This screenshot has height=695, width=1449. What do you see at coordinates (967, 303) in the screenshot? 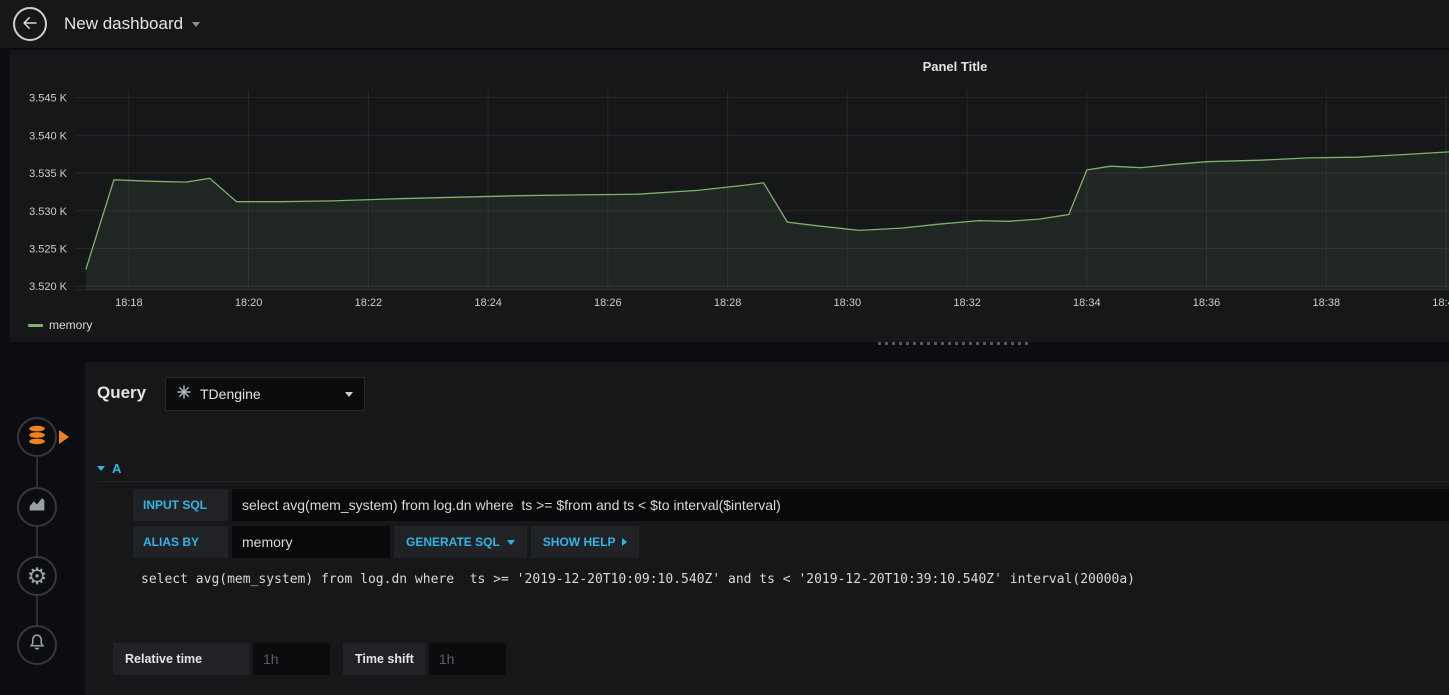
I see `svg-text: 18:32` at bounding box center [967, 303].